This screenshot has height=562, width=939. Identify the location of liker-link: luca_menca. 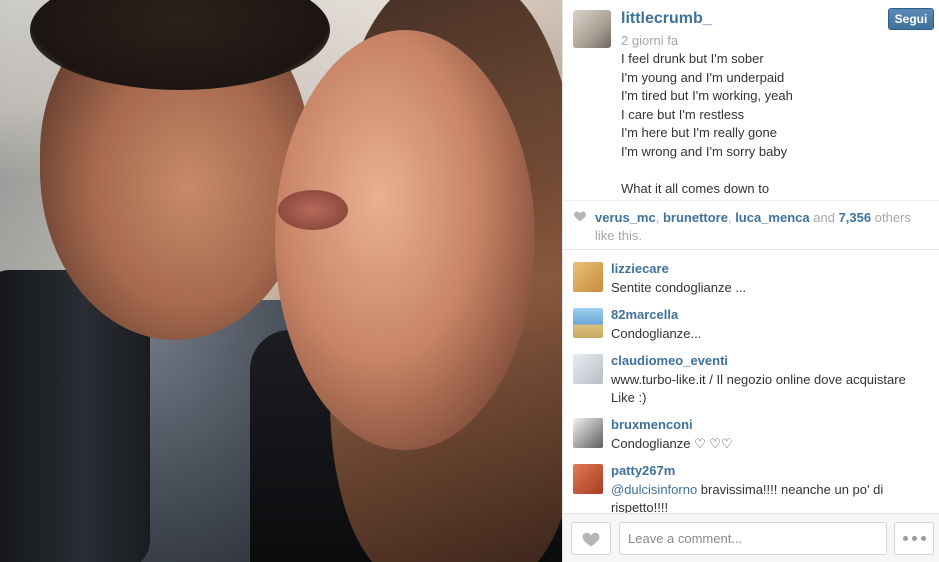
(772, 217).